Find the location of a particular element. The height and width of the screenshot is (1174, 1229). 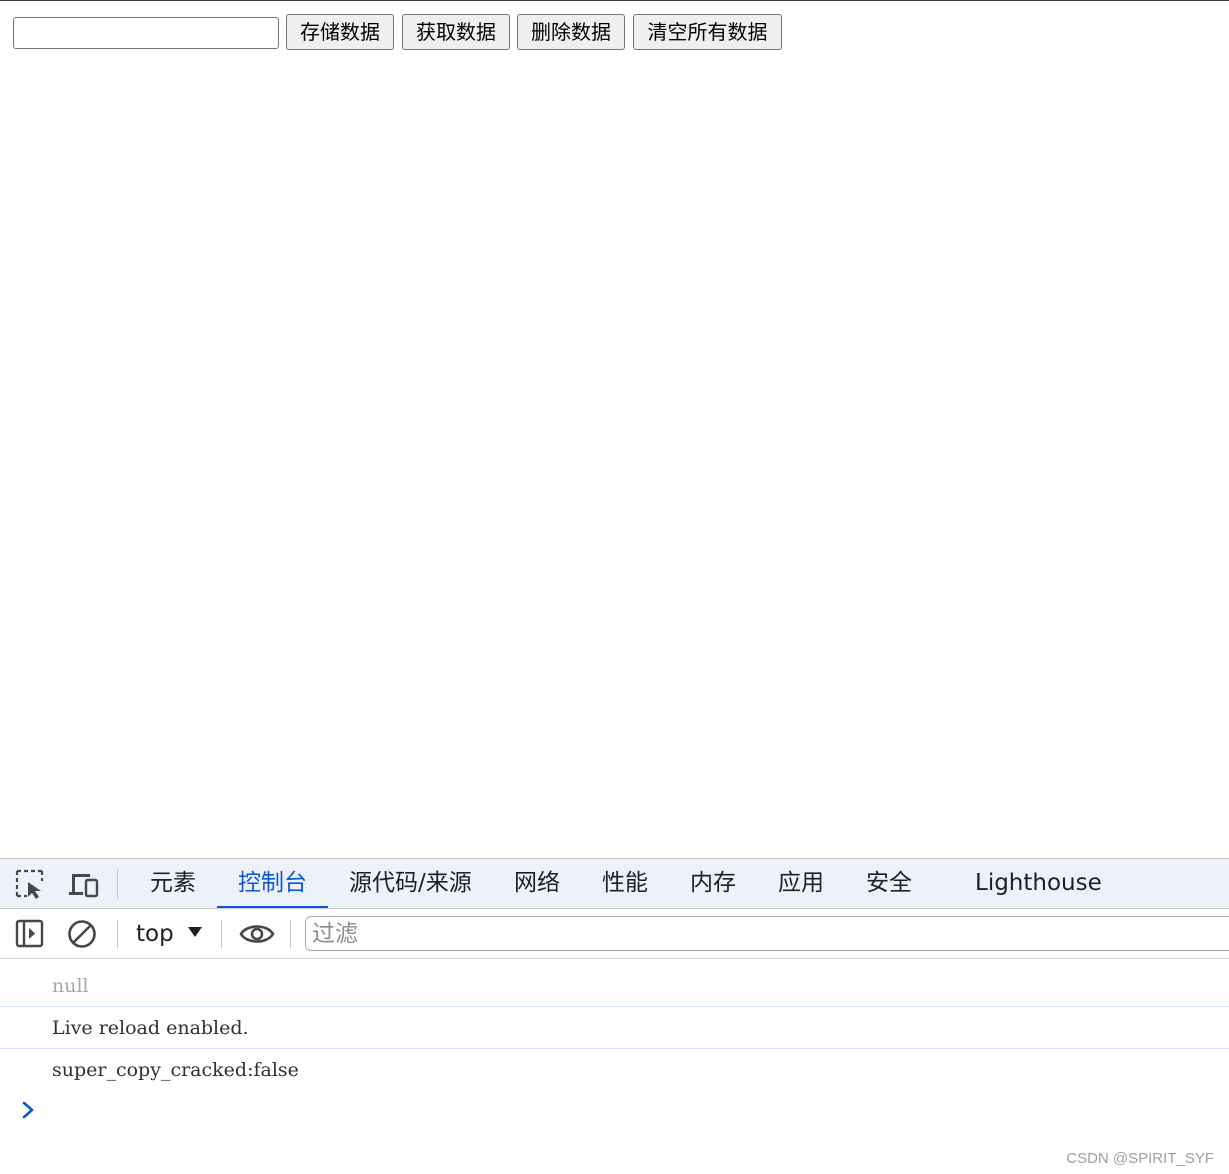

tab-network: 网络 is located at coordinates (537, 883).